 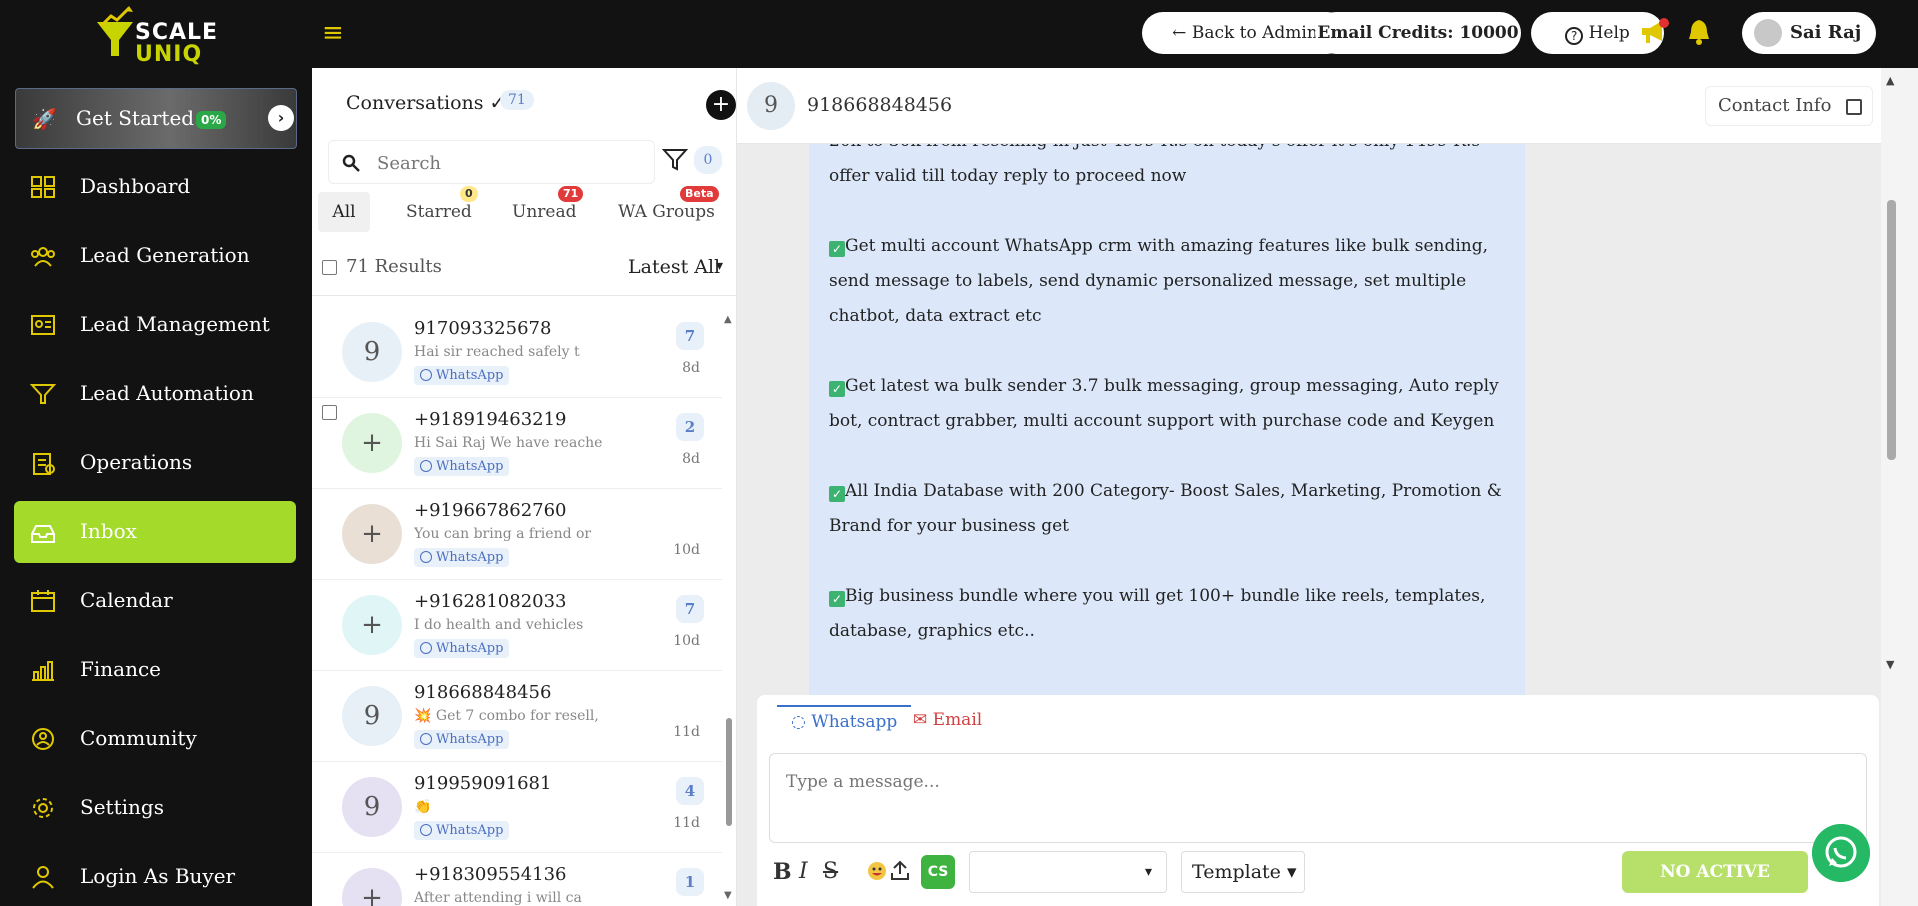 I want to click on menu-icon: ≡, so click(x=333, y=33).